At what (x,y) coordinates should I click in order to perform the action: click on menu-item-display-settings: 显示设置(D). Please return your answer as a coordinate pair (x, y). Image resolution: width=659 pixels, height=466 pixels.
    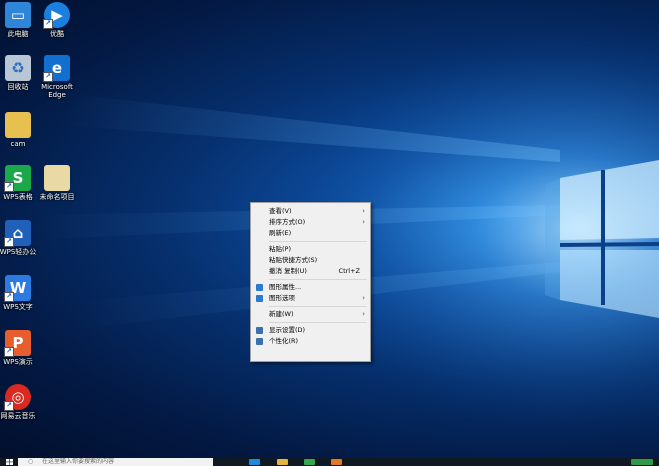
    Looking at the image, I should click on (310, 330).